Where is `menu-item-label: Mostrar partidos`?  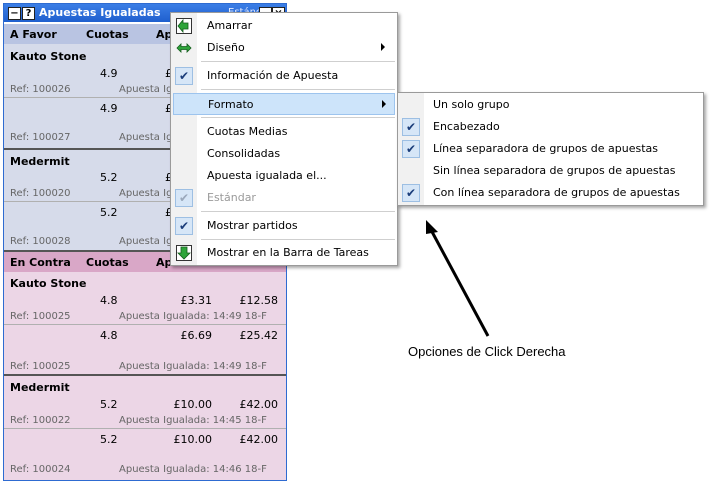 menu-item-label: Mostrar partidos is located at coordinates (252, 225).